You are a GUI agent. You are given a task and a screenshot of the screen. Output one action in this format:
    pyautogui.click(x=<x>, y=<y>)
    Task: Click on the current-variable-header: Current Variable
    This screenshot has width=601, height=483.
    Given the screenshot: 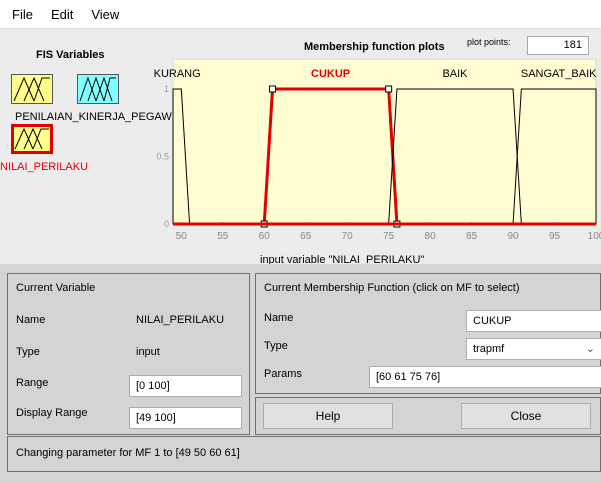 What is the action you would take?
    pyautogui.click(x=56, y=288)
    